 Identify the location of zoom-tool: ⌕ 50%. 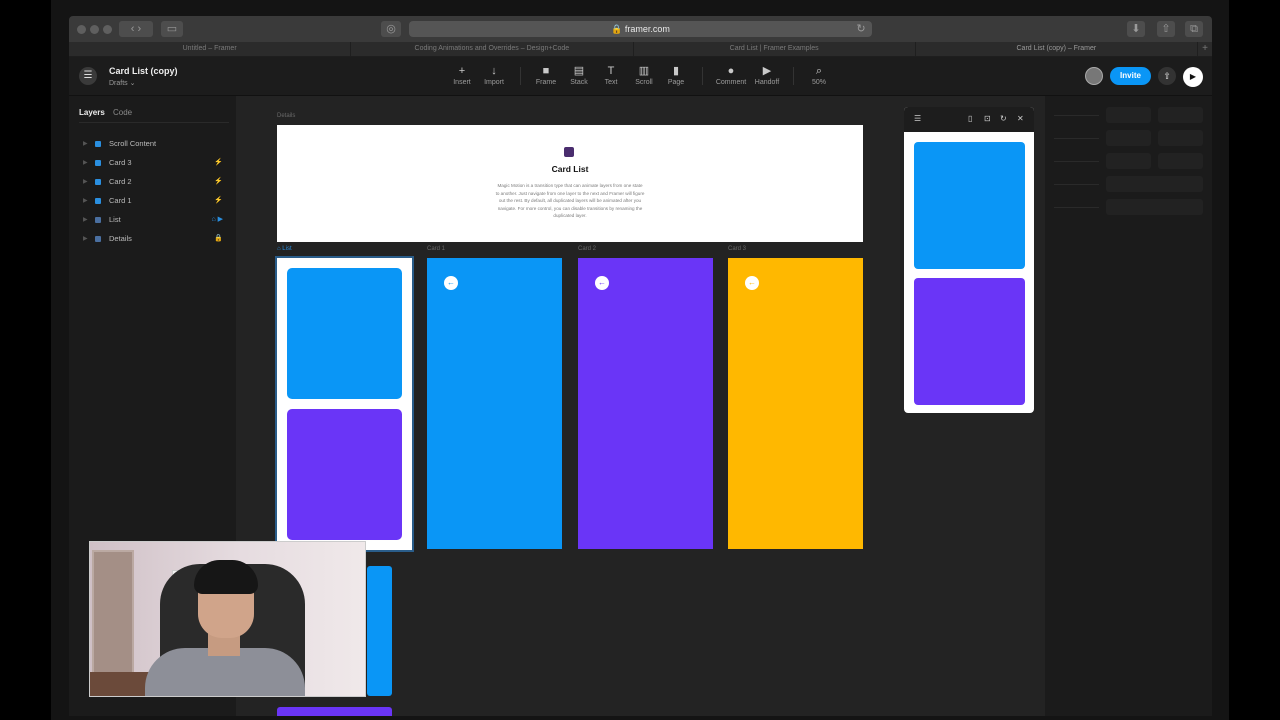
(819, 75).